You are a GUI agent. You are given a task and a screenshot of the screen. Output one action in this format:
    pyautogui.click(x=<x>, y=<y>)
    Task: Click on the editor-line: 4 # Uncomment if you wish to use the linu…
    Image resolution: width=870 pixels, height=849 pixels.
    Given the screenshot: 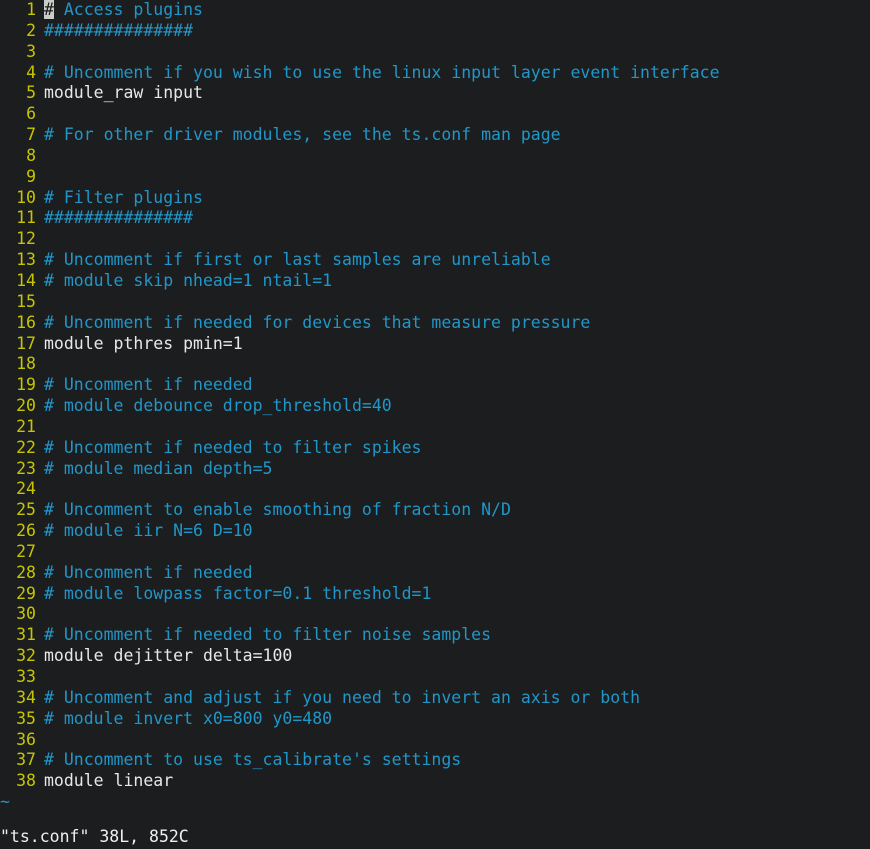 What is the action you would take?
    pyautogui.click(x=435, y=73)
    